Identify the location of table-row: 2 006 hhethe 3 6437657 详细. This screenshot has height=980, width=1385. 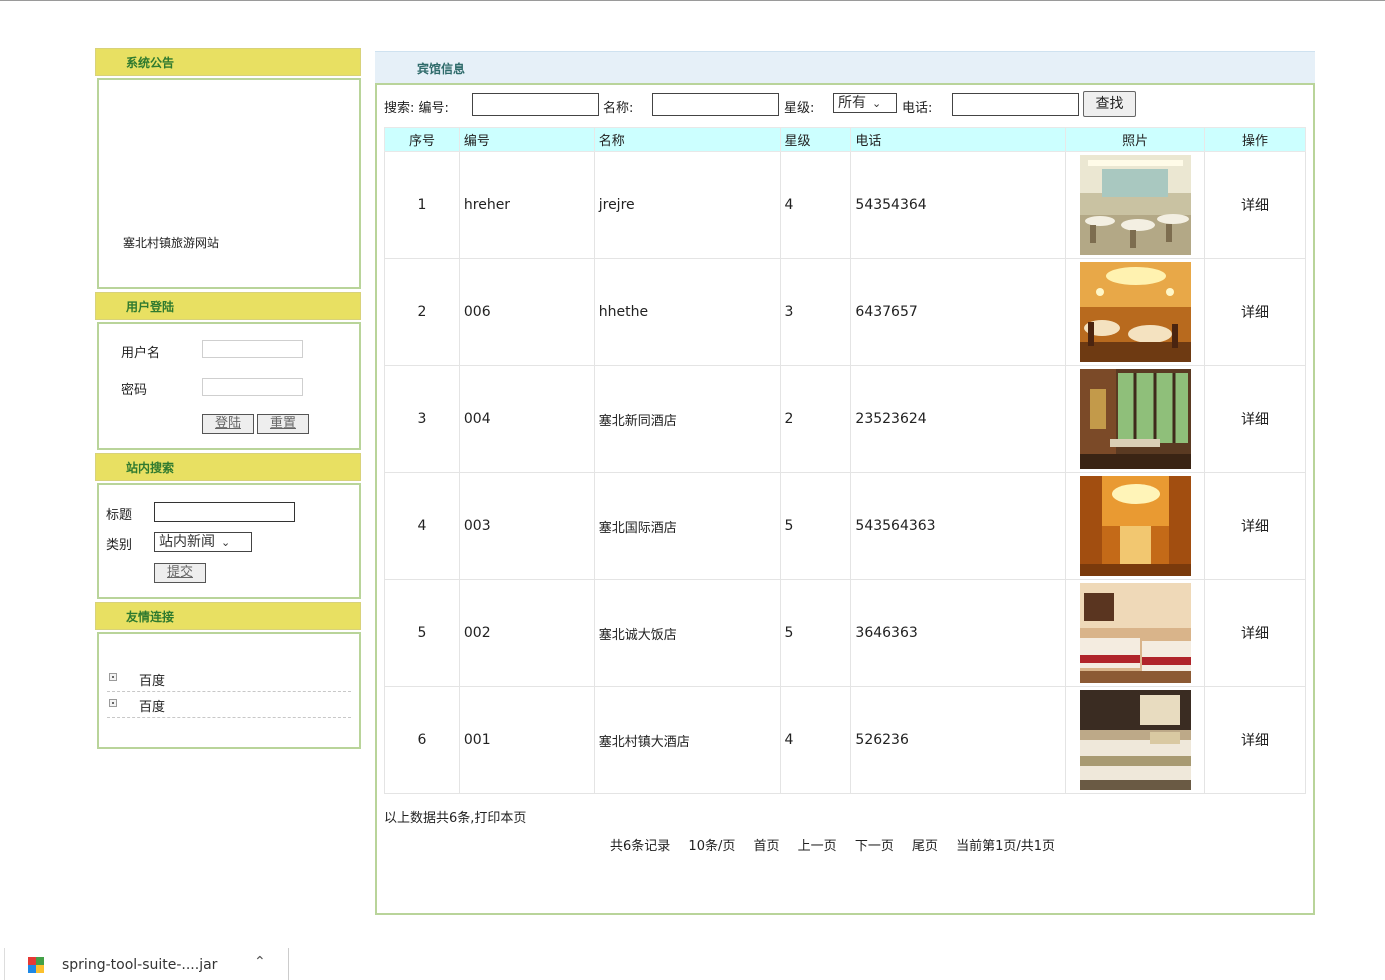
(845, 312).